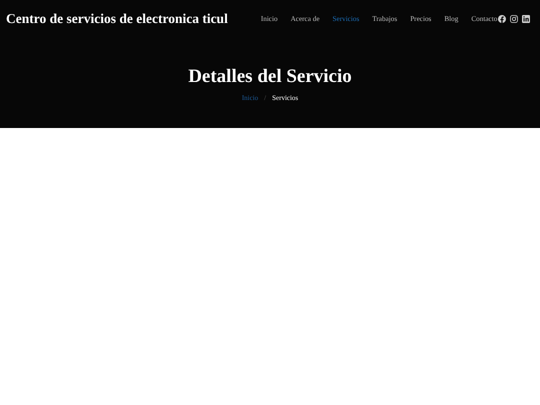 The image size is (540, 405). I want to click on circle-f-icon, so click(502, 18).